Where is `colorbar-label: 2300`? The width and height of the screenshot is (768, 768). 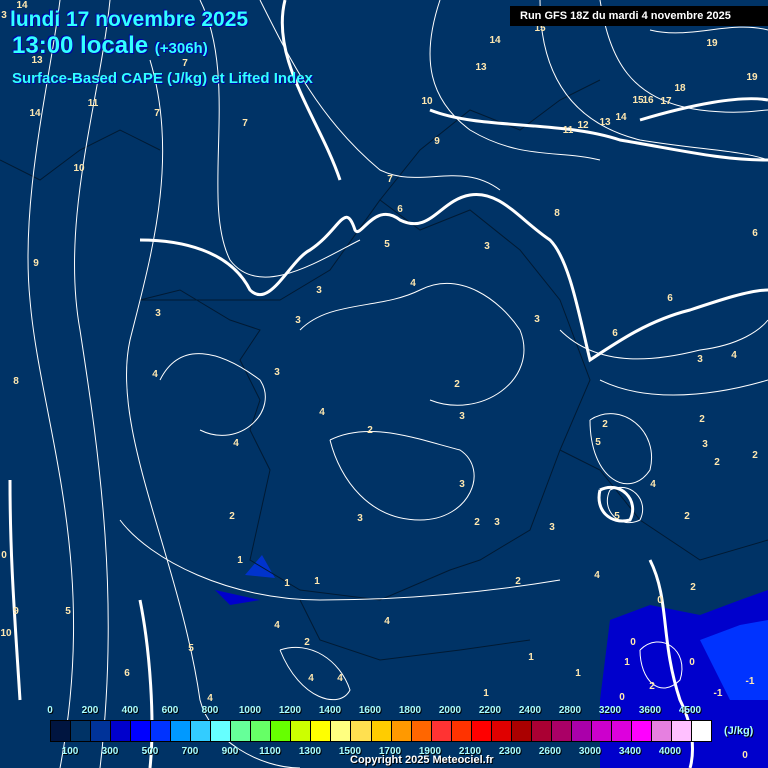 colorbar-label: 2300 is located at coordinates (510, 751).